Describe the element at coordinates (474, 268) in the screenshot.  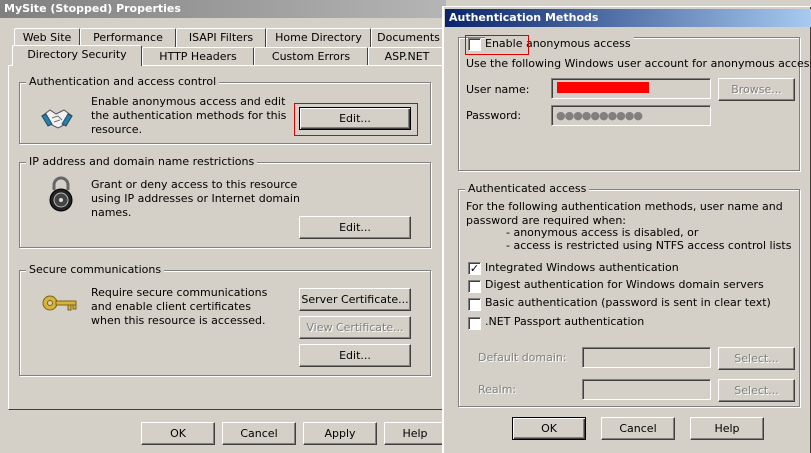
I see `integrated-windows-checkbox: ✓` at that location.